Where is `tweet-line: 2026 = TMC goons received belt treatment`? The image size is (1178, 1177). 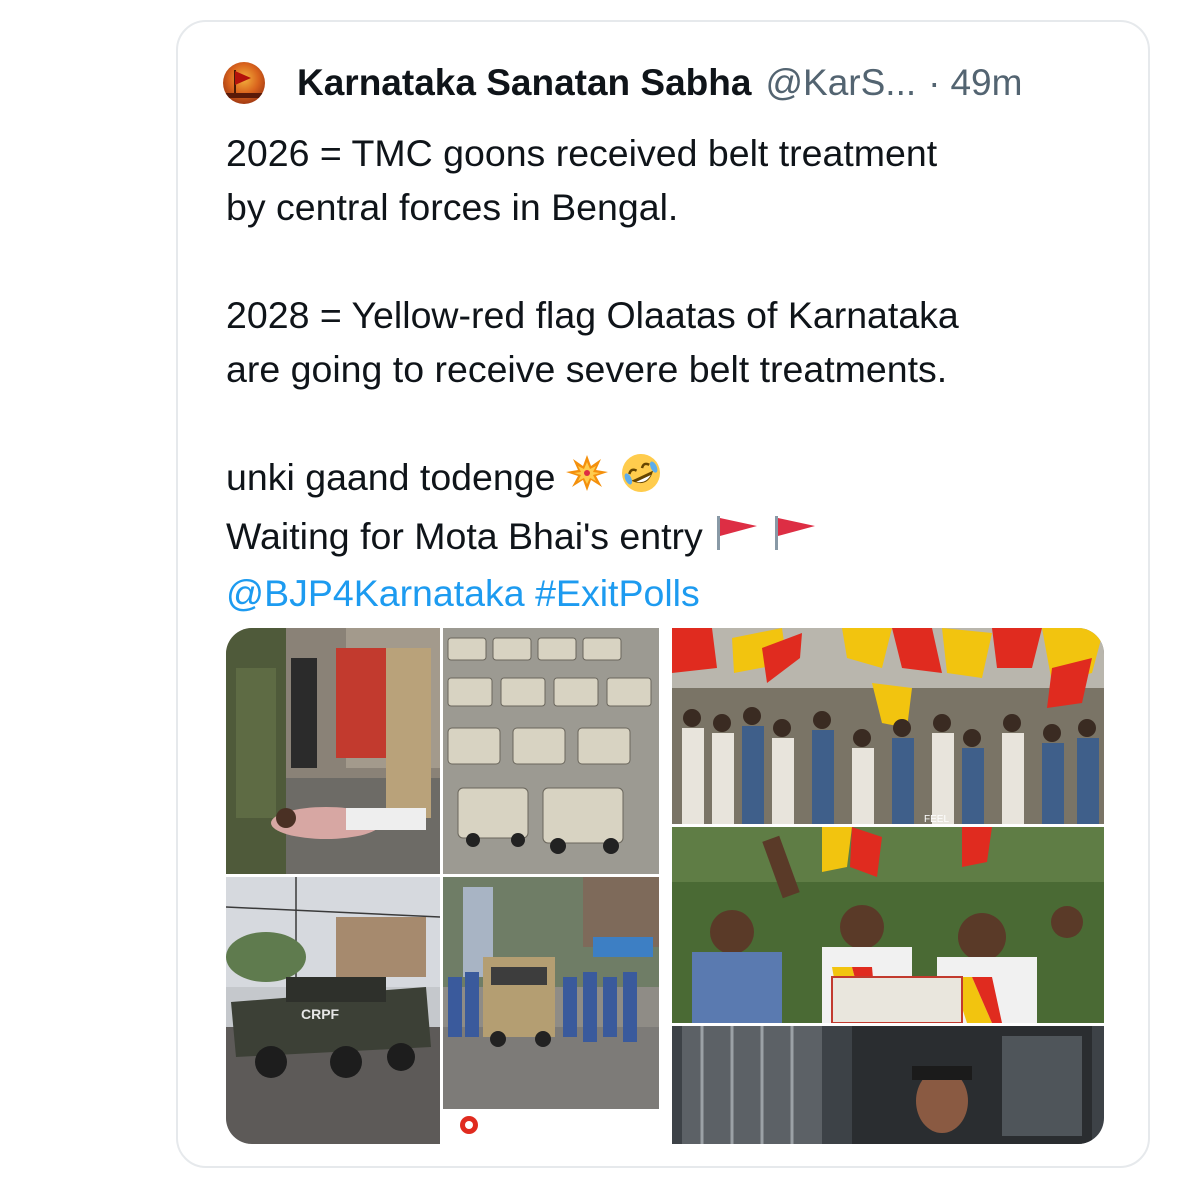 tweet-line: 2026 = TMC goons received belt treatment is located at coordinates (582, 153).